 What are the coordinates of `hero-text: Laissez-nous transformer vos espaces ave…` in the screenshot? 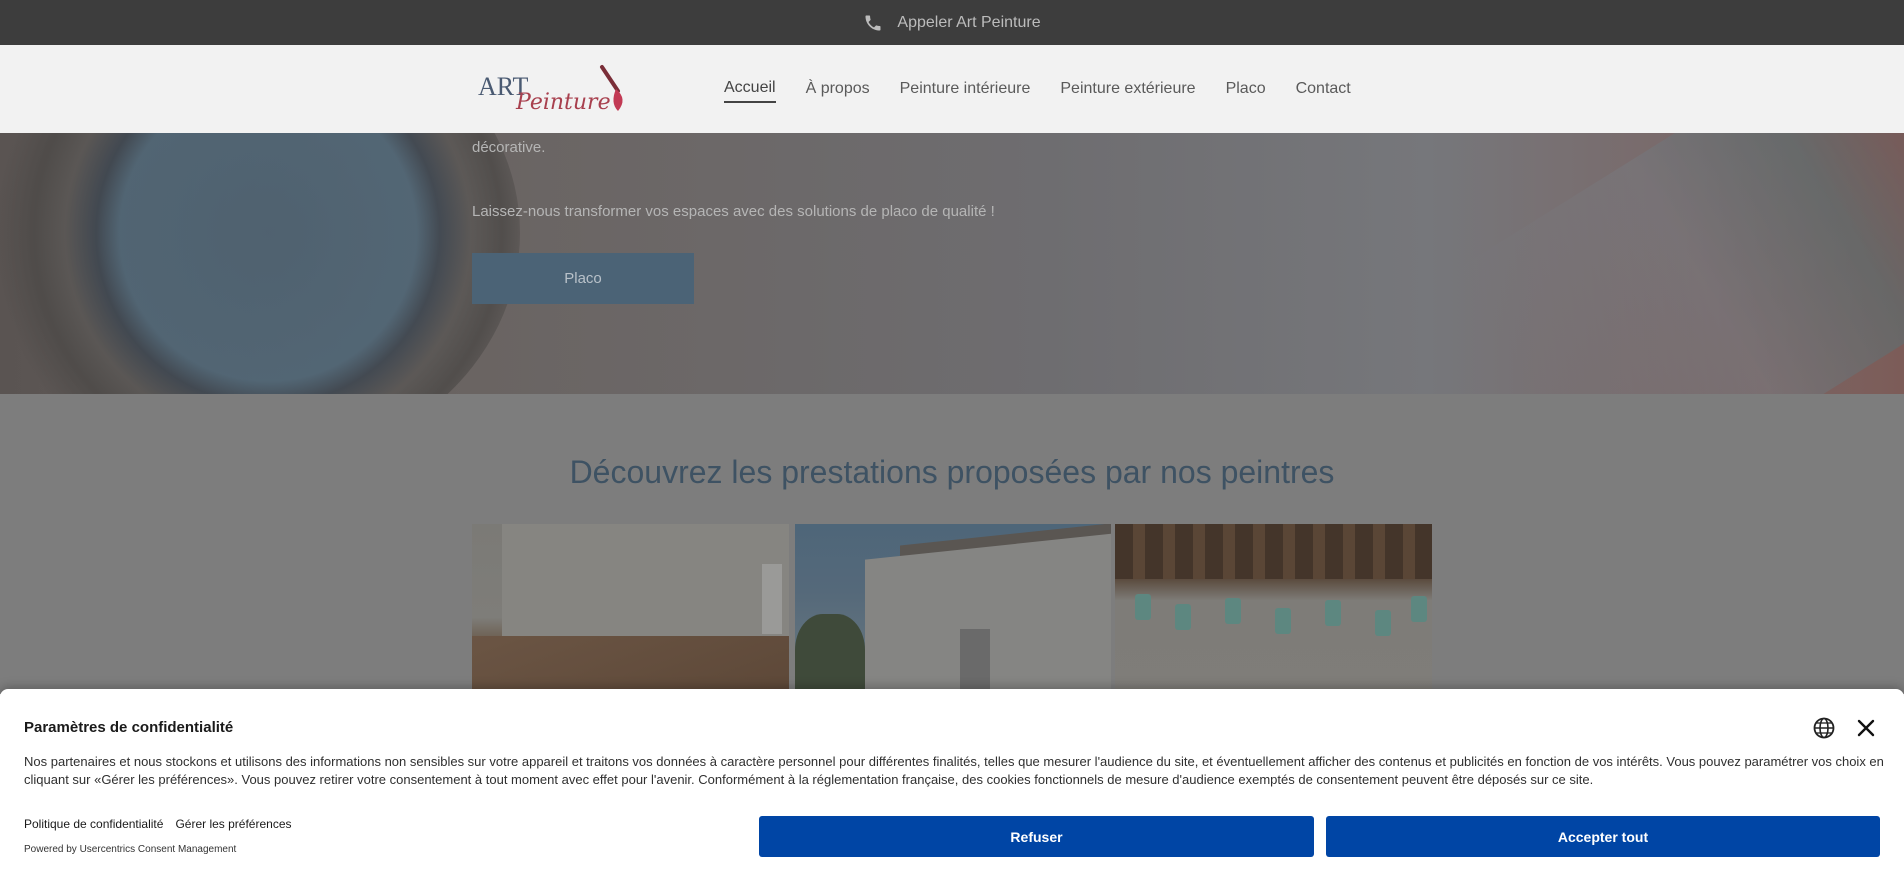 It's located at (733, 211).